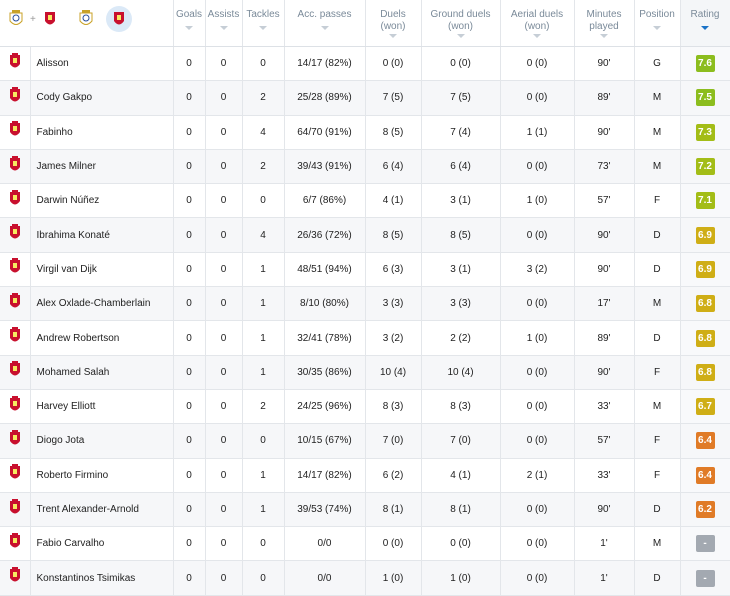 The image size is (730, 596). I want to click on aerial-duels-value: 1 (1), so click(537, 132).